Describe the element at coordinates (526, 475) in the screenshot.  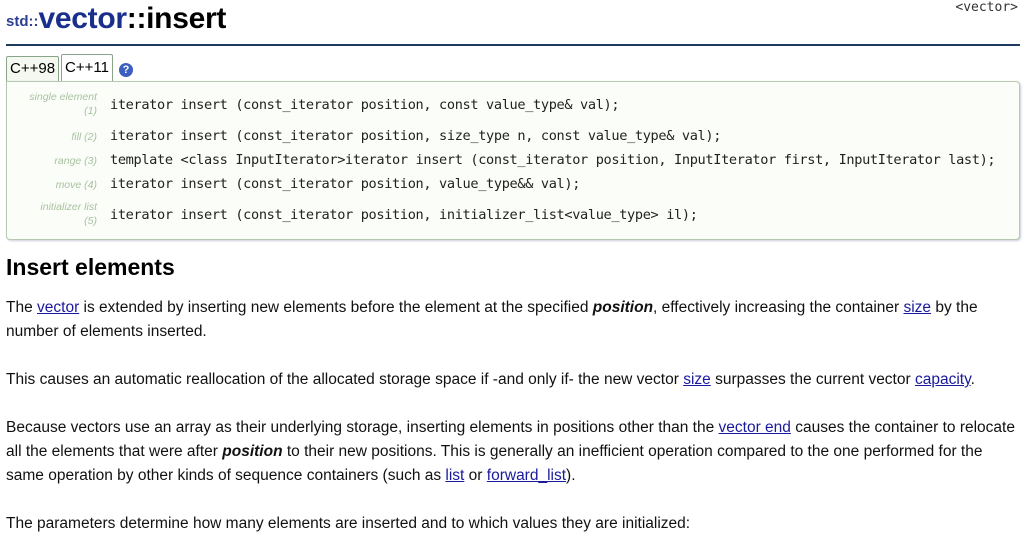
I see `forward-list-link: forward_list` at that location.